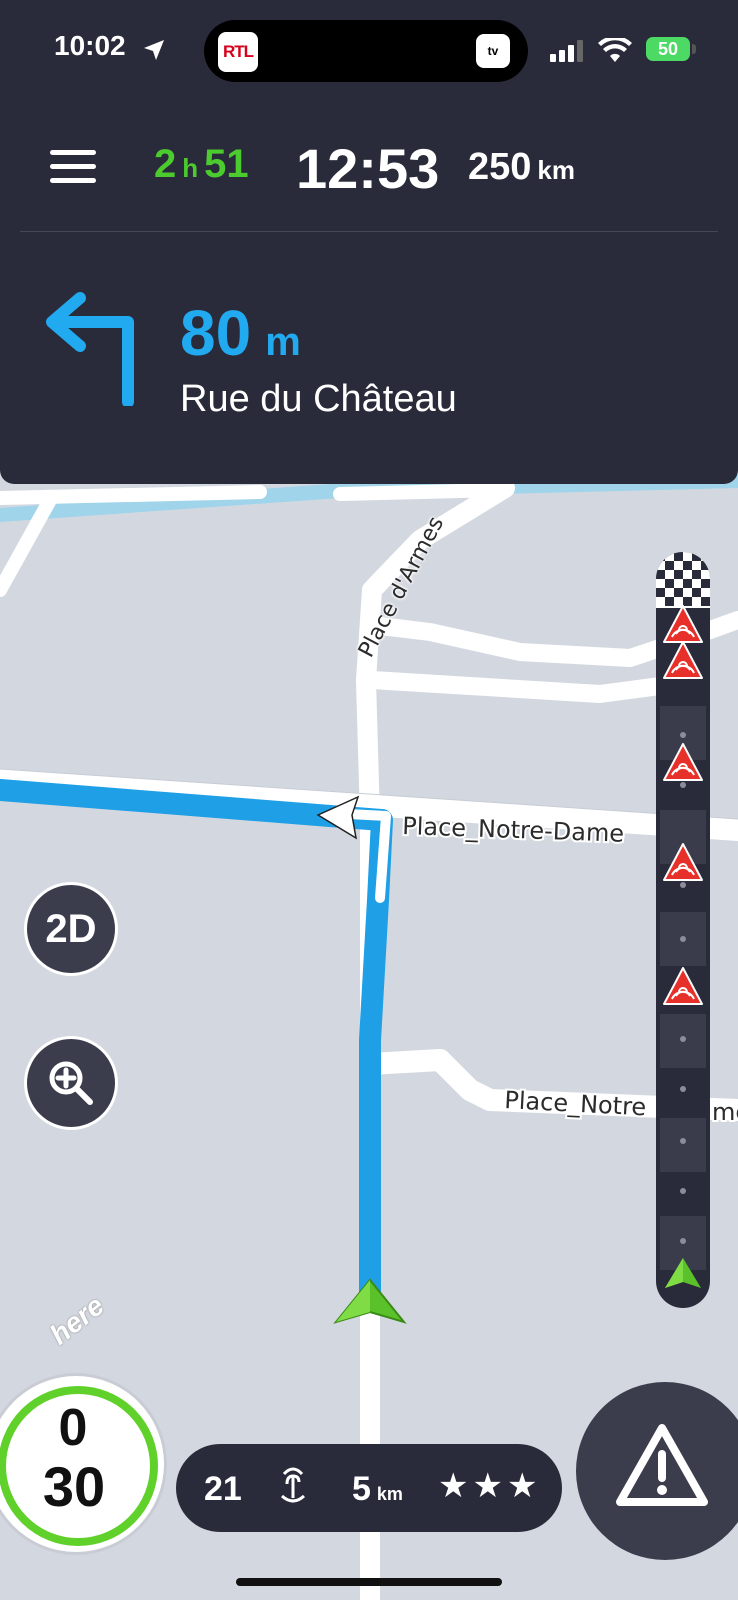  I want to click on vehicle-icon, so click(683, 1273).